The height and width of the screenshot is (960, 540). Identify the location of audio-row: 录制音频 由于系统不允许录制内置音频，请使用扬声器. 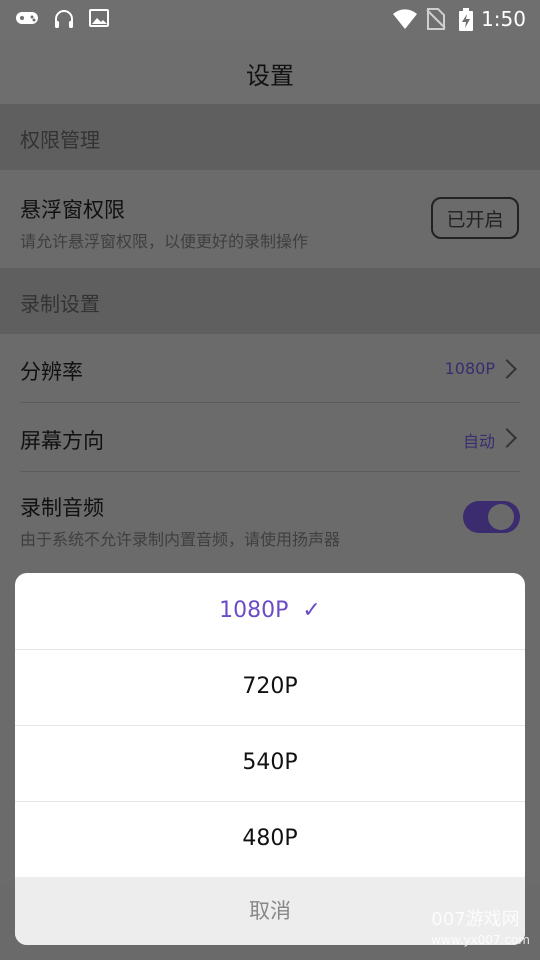
(270, 522).